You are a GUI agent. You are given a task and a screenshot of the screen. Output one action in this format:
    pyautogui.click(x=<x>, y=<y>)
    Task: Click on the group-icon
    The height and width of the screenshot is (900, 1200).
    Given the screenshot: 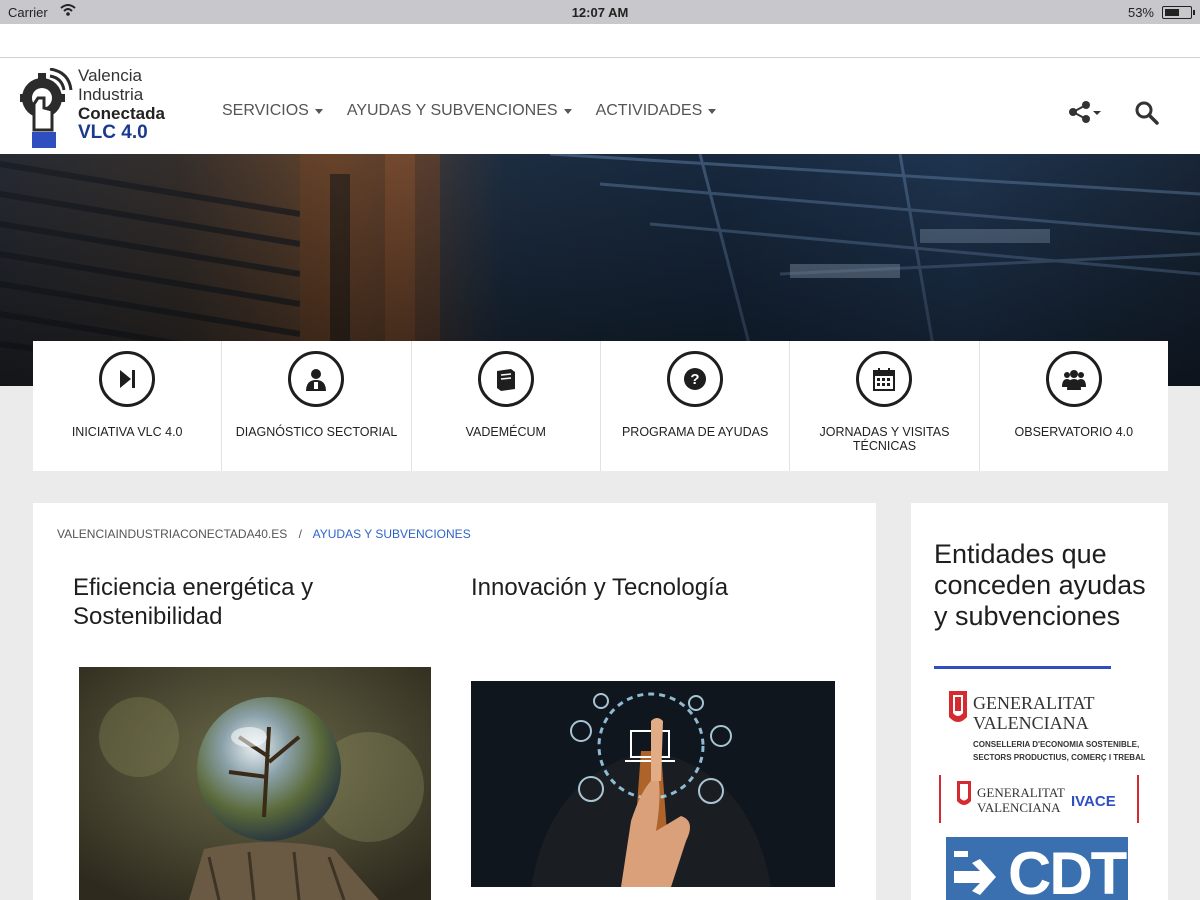 What is the action you would take?
    pyautogui.click(x=1073, y=379)
    